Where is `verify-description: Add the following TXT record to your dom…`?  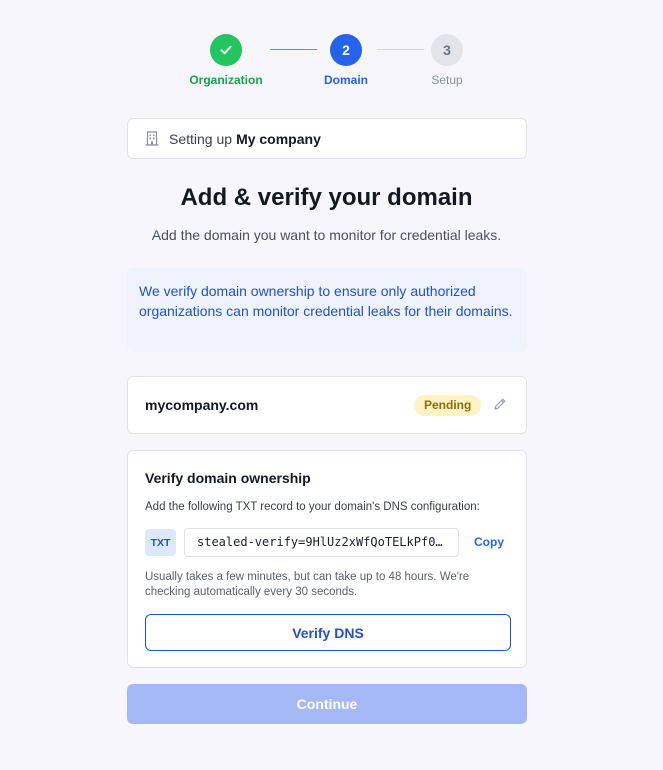 verify-description: Add the following TXT record to your dom… is located at coordinates (312, 507).